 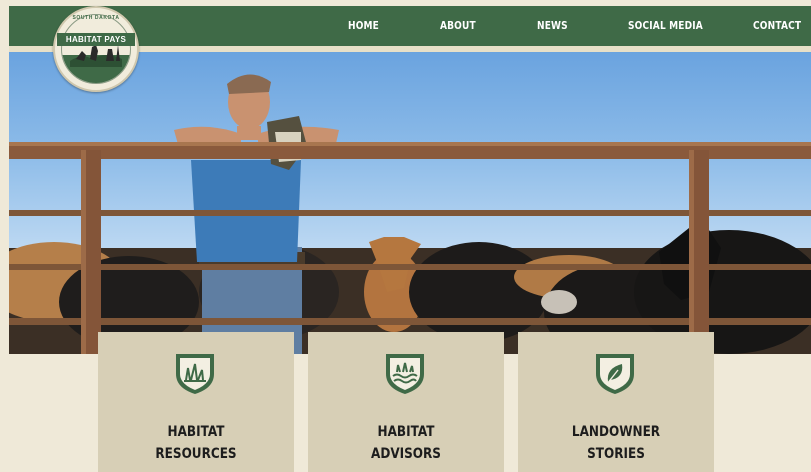 I want to click on leaf-icon, so click(x=615, y=374).